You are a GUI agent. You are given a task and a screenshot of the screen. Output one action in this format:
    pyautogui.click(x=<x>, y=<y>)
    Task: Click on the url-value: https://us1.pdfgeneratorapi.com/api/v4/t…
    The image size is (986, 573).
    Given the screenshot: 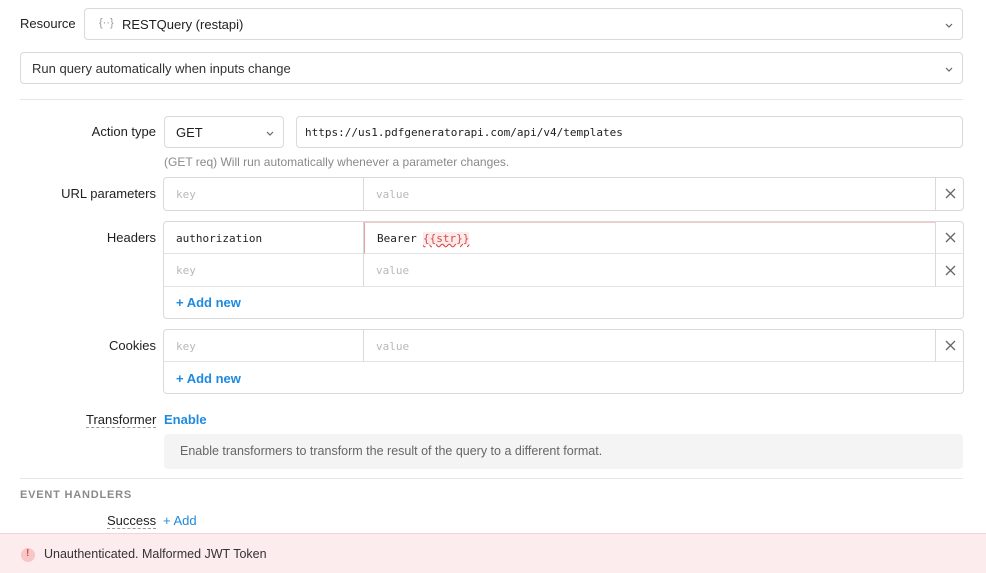 What is the action you would take?
    pyautogui.click(x=464, y=132)
    